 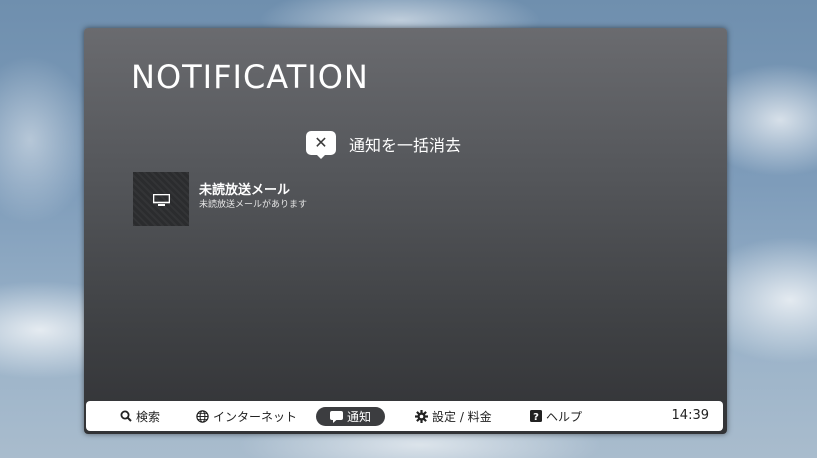 What do you see at coordinates (148, 416) in the screenshot?
I see `nav-search-label: 検索` at bounding box center [148, 416].